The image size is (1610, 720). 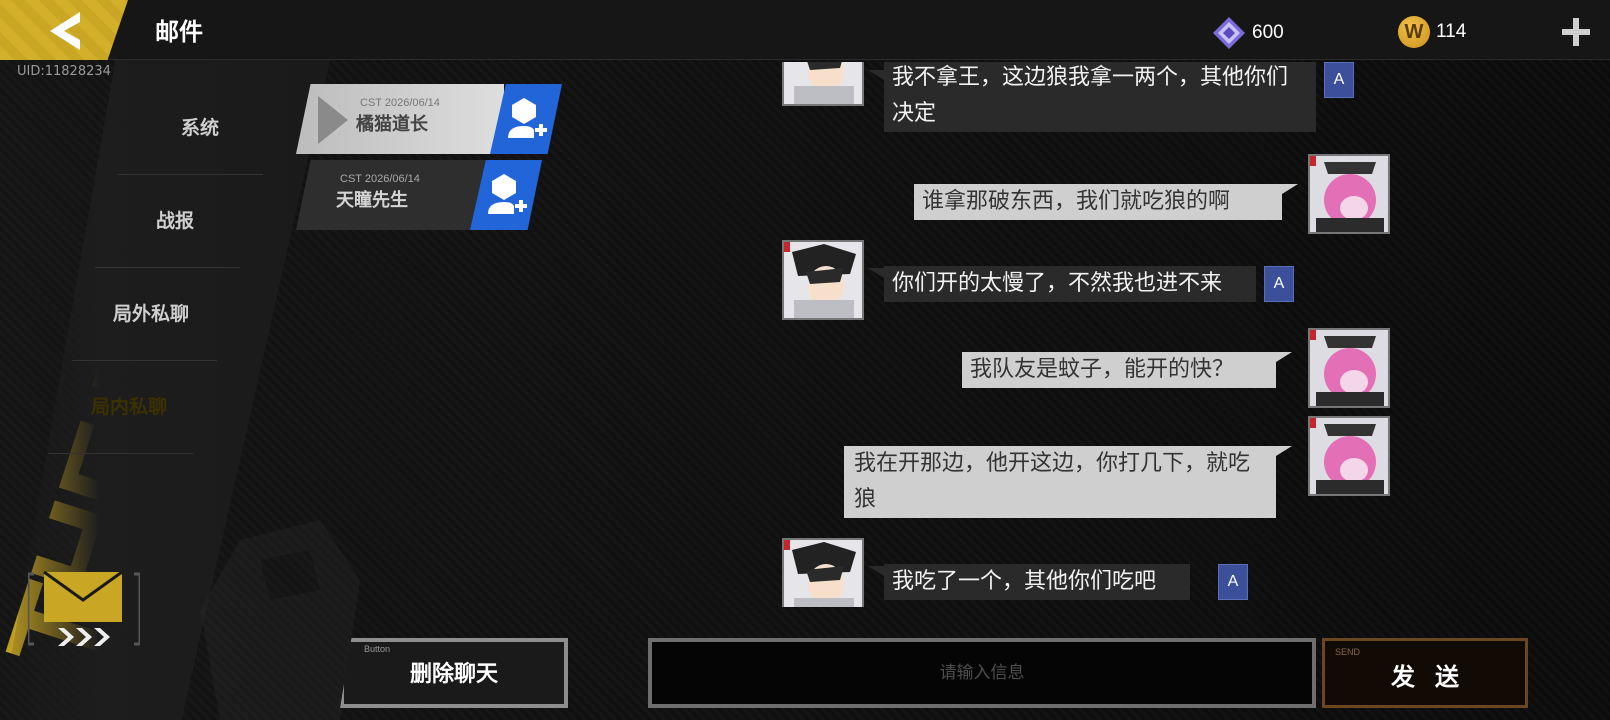 What do you see at coordinates (1098, 202) in the screenshot?
I see `message-bubble: 谁拿那破东西，我们就吃狼的啊` at bounding box center [1098, 202].